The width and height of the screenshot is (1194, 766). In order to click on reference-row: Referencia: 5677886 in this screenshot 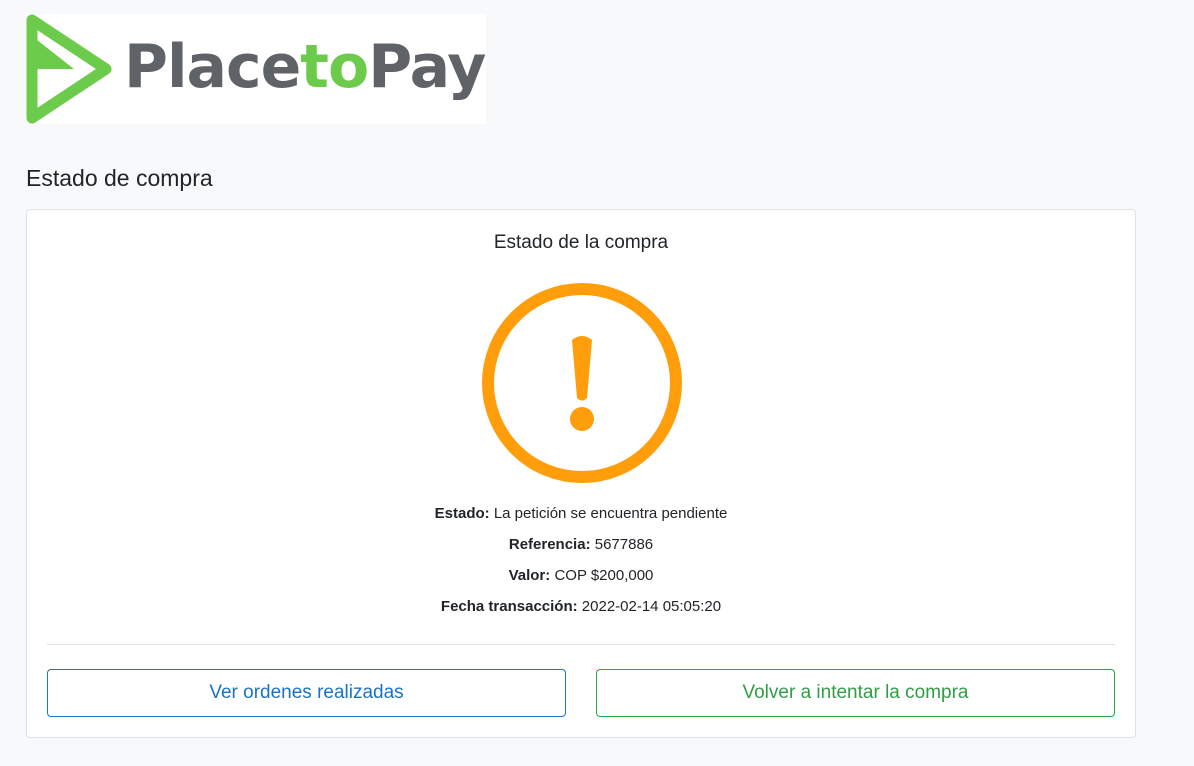, I will do `click(581, 549)`.